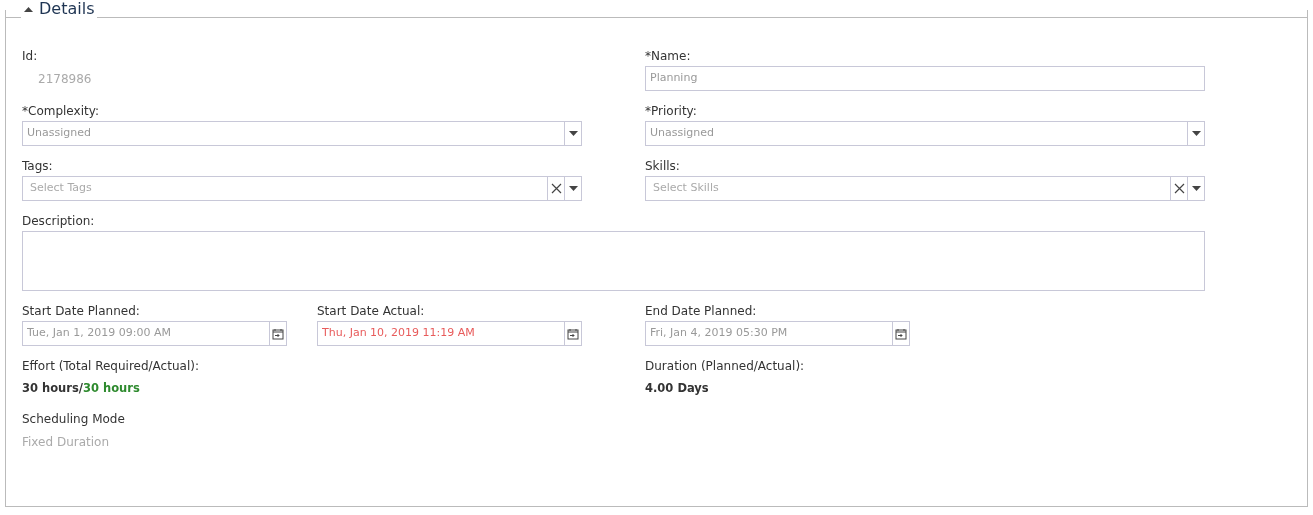 Image resolution: width=1313 pixels, height=515 pixels. Describe the element at coordinates (65, 79) in the screenshot. I see `field-value: 2178986` at that location.